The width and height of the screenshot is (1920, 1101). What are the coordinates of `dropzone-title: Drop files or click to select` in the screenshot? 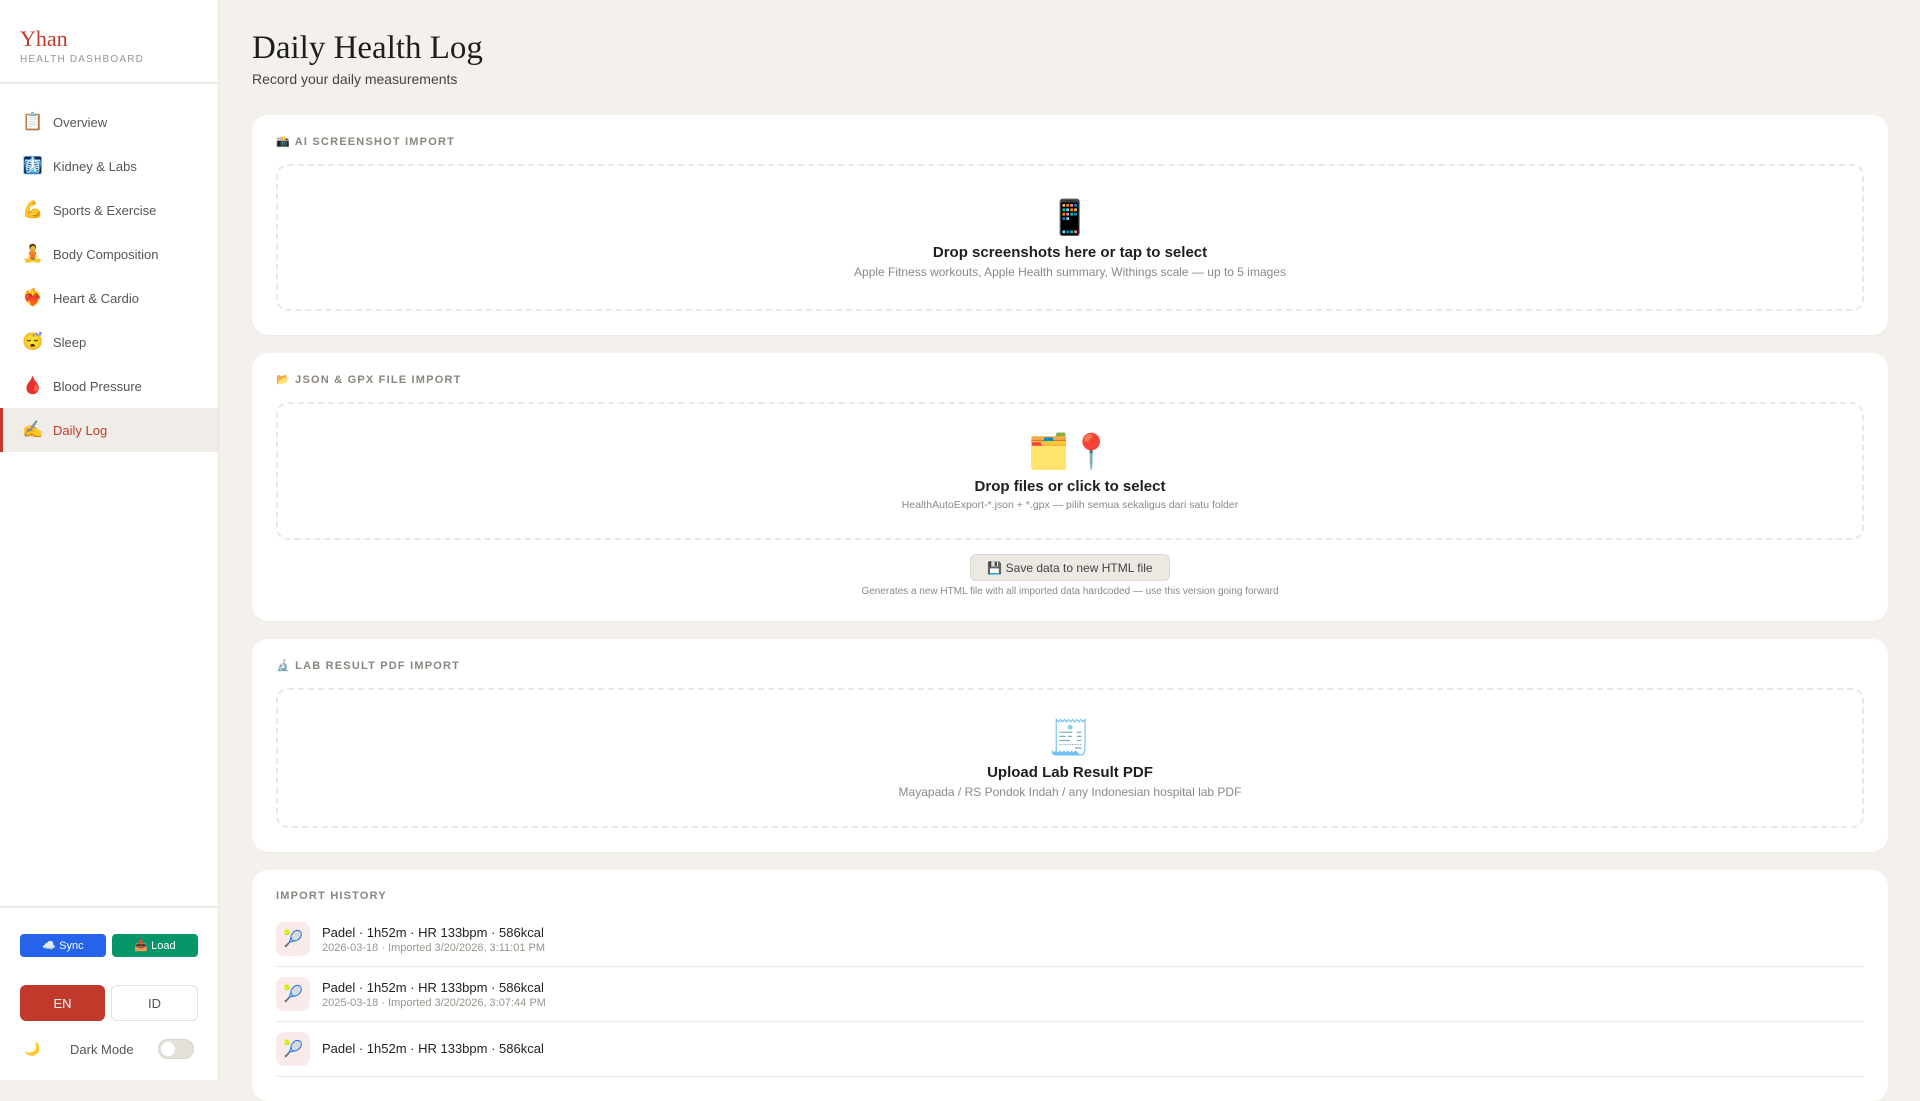 It's located at (1070, 486).